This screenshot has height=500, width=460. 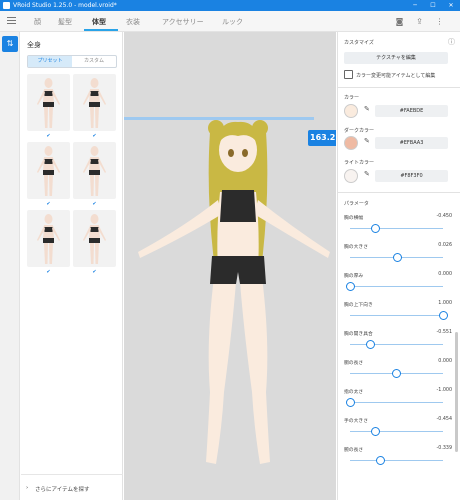 I want to click on app-logo-icon, so click(x=6, y=5).